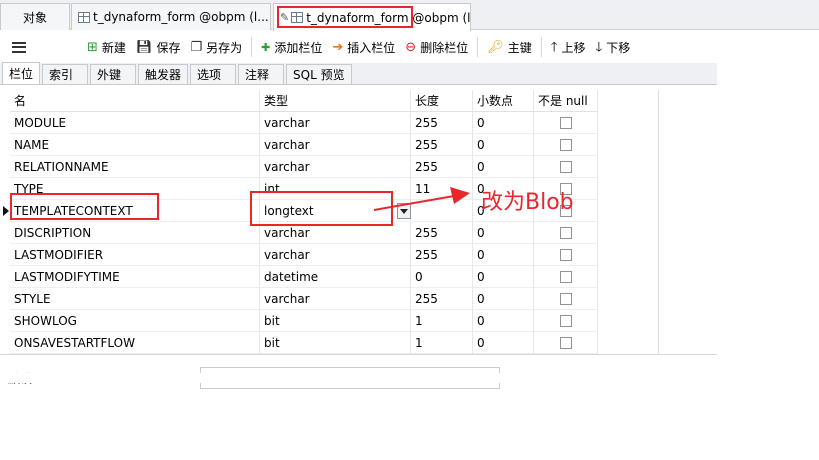  I want to click on column-header-not-null: 不是 null, so click(566, 101).